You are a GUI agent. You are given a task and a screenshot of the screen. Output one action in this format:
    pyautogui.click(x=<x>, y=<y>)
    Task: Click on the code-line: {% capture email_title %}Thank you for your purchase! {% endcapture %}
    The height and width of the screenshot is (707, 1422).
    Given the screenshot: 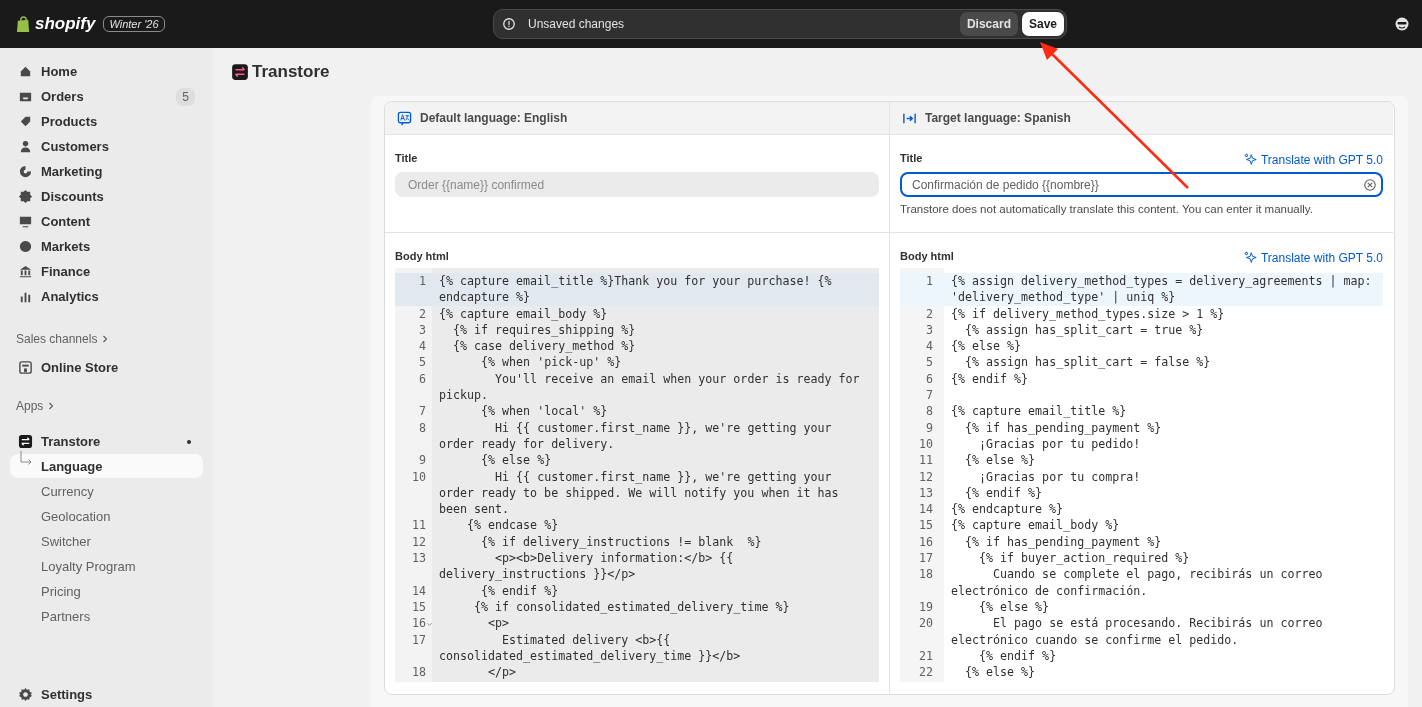 What is the action you would take?
    pyautogui.click(x=636, y=289)
    